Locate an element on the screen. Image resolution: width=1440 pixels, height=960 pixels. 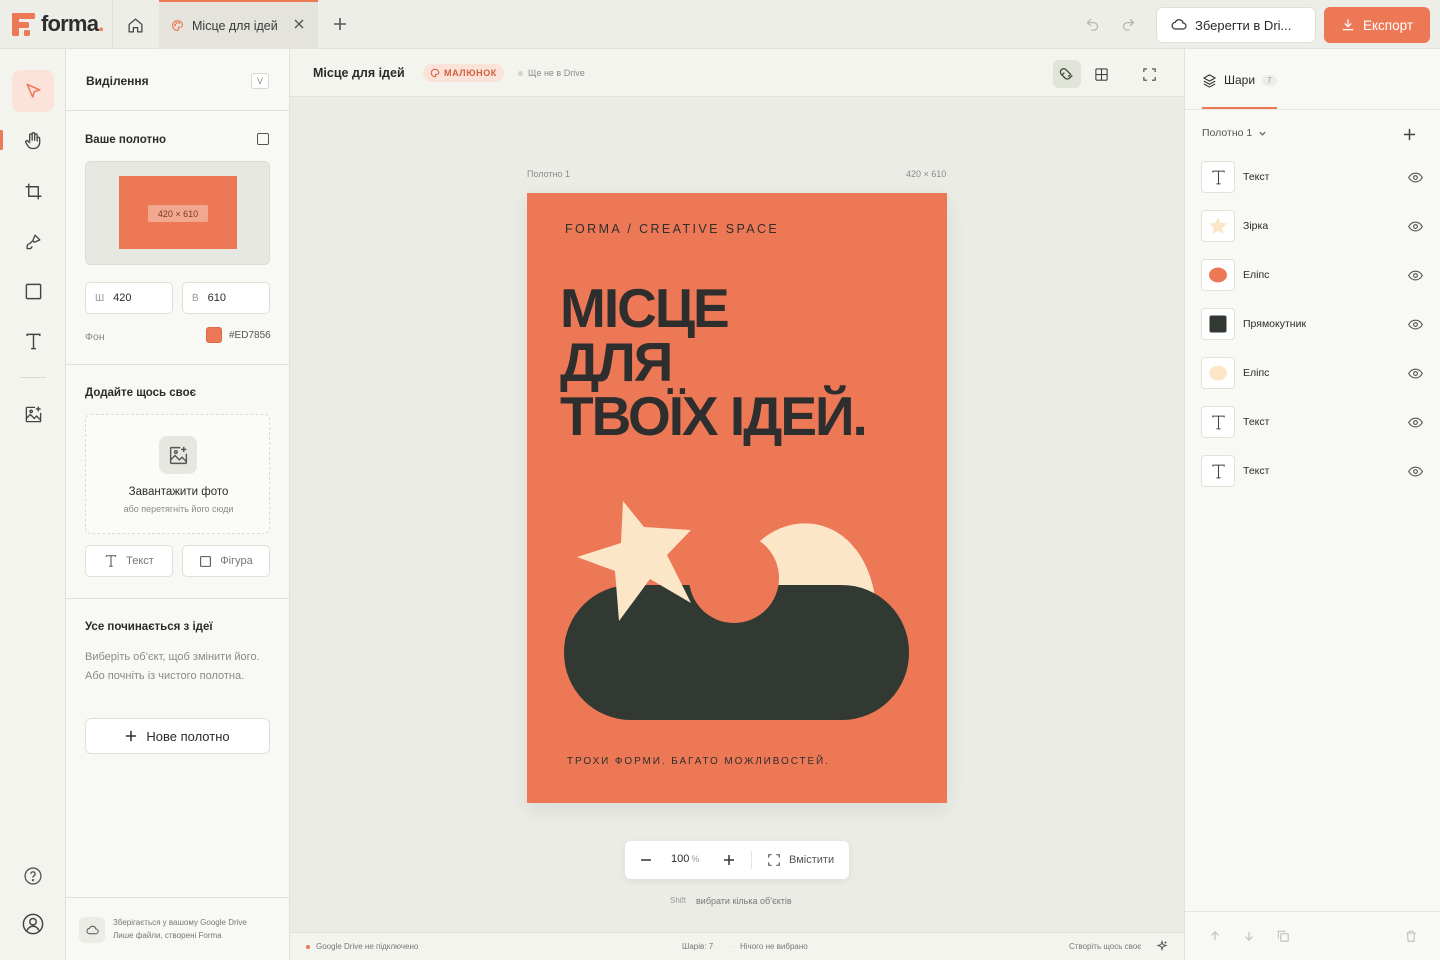
close-tab-button is located at coordinates (299, 24).